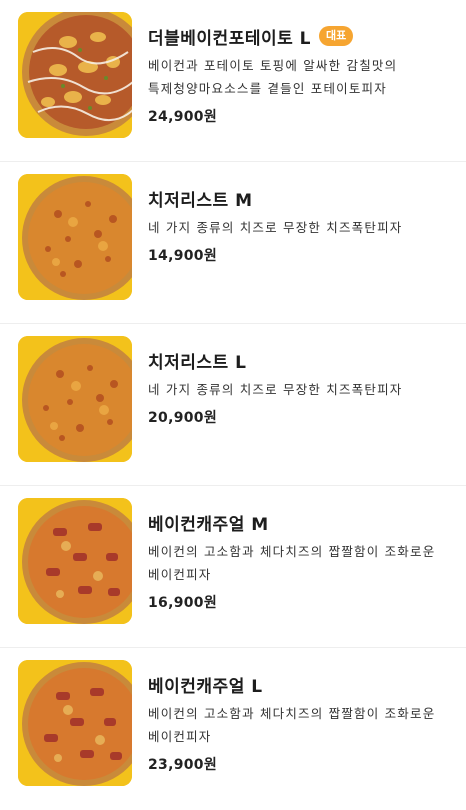 This screenshot has height=810, width=466. I want to click on menu-item-name: 더블베이컨포테이토 L, so click(230, 38).